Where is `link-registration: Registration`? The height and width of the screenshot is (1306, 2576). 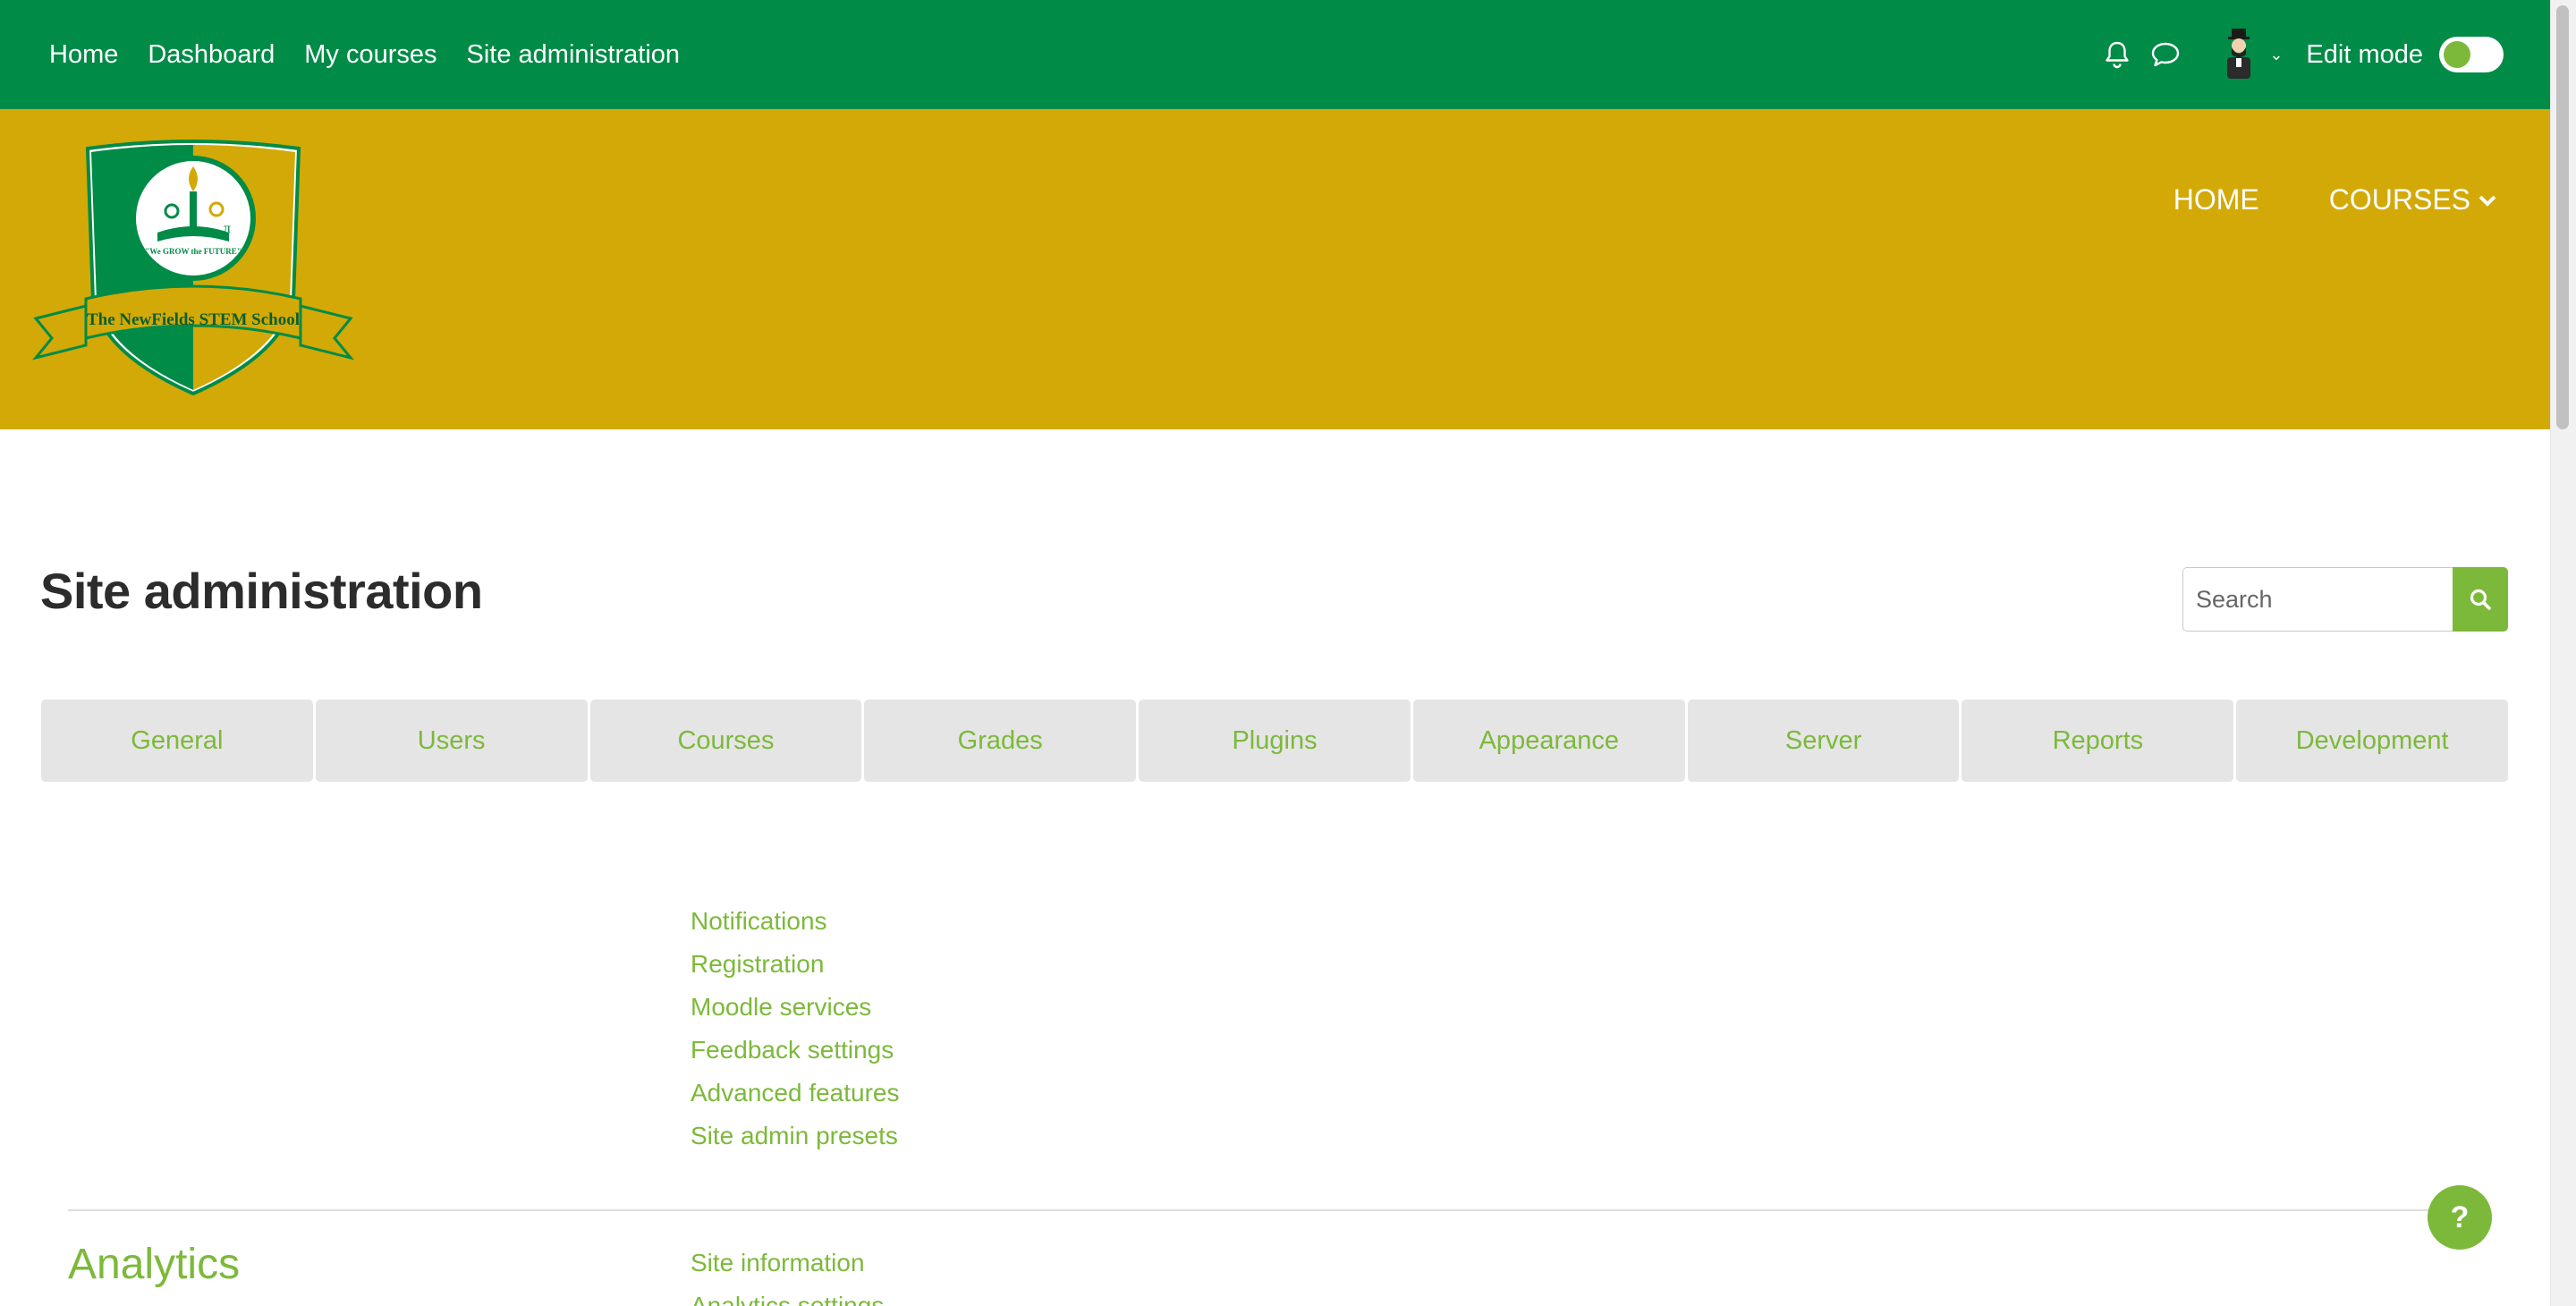 link-registration: Registration is located at coordinates (795, 965).